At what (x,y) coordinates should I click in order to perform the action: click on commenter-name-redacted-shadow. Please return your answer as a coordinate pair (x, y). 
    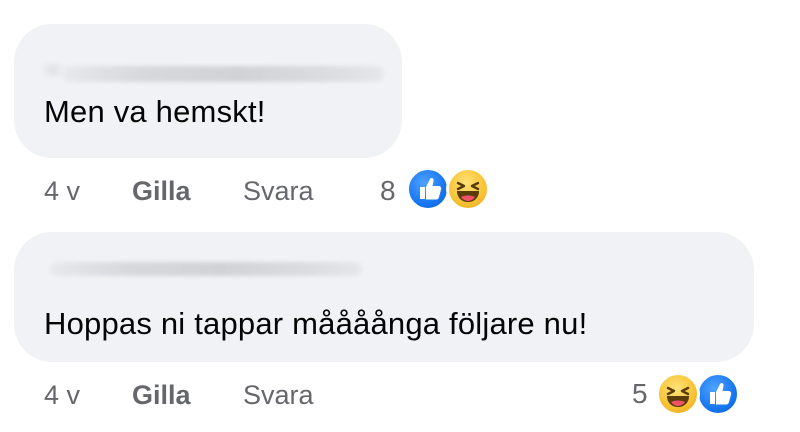
    Looking at the image, I should click on (53, 70).